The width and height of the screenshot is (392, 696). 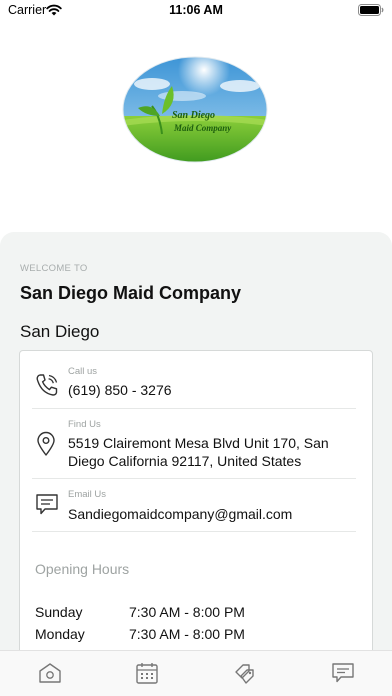 What do you see at coordinates (82, 569) in the screenshot?
I see `opening-hours-title: Opening Hours` at bounding box center [82, 569].